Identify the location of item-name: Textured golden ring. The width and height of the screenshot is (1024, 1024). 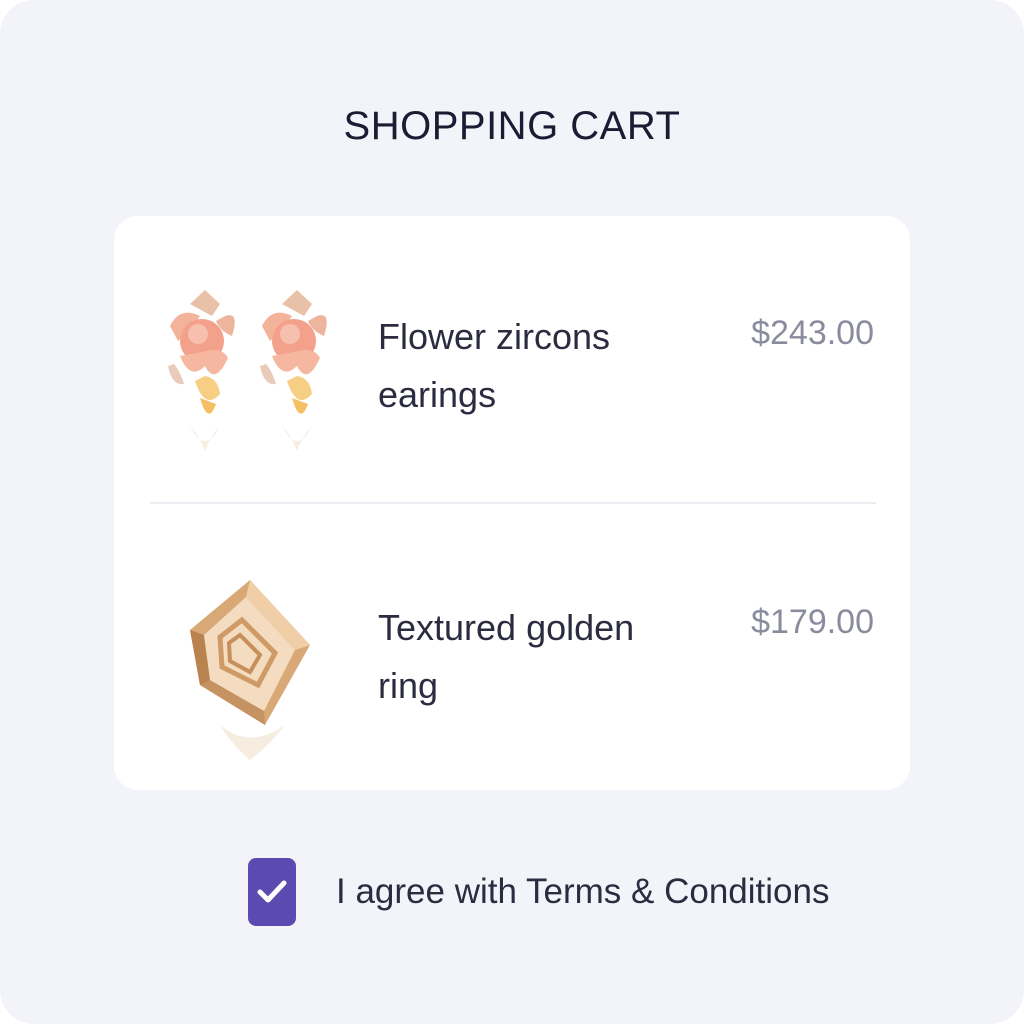
(506, 656).